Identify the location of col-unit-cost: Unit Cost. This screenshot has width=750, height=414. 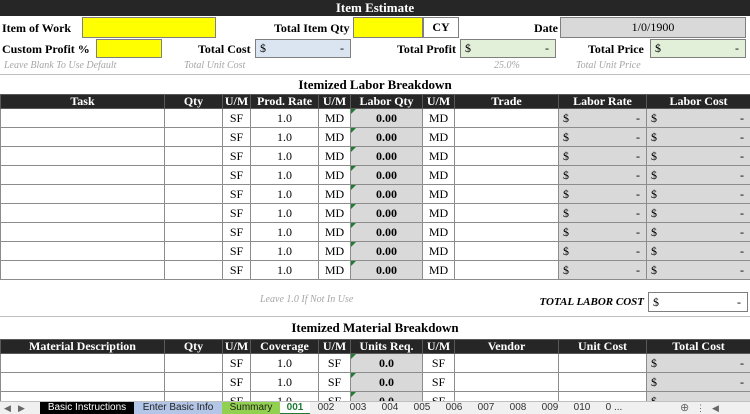
(602, 346).